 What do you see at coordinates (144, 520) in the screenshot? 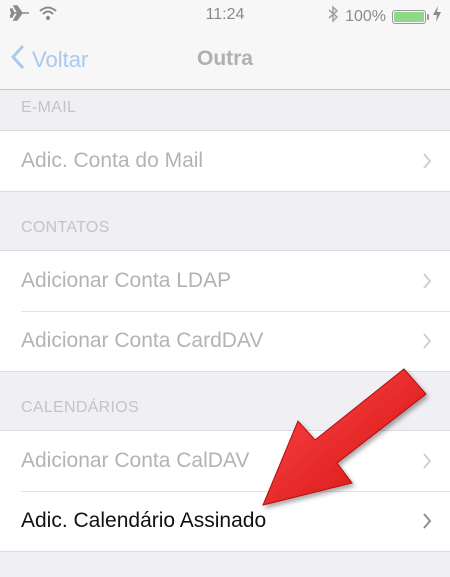
I see `list-item-label: Adic. Calendário Assinado` at bounding box center [144, 520].